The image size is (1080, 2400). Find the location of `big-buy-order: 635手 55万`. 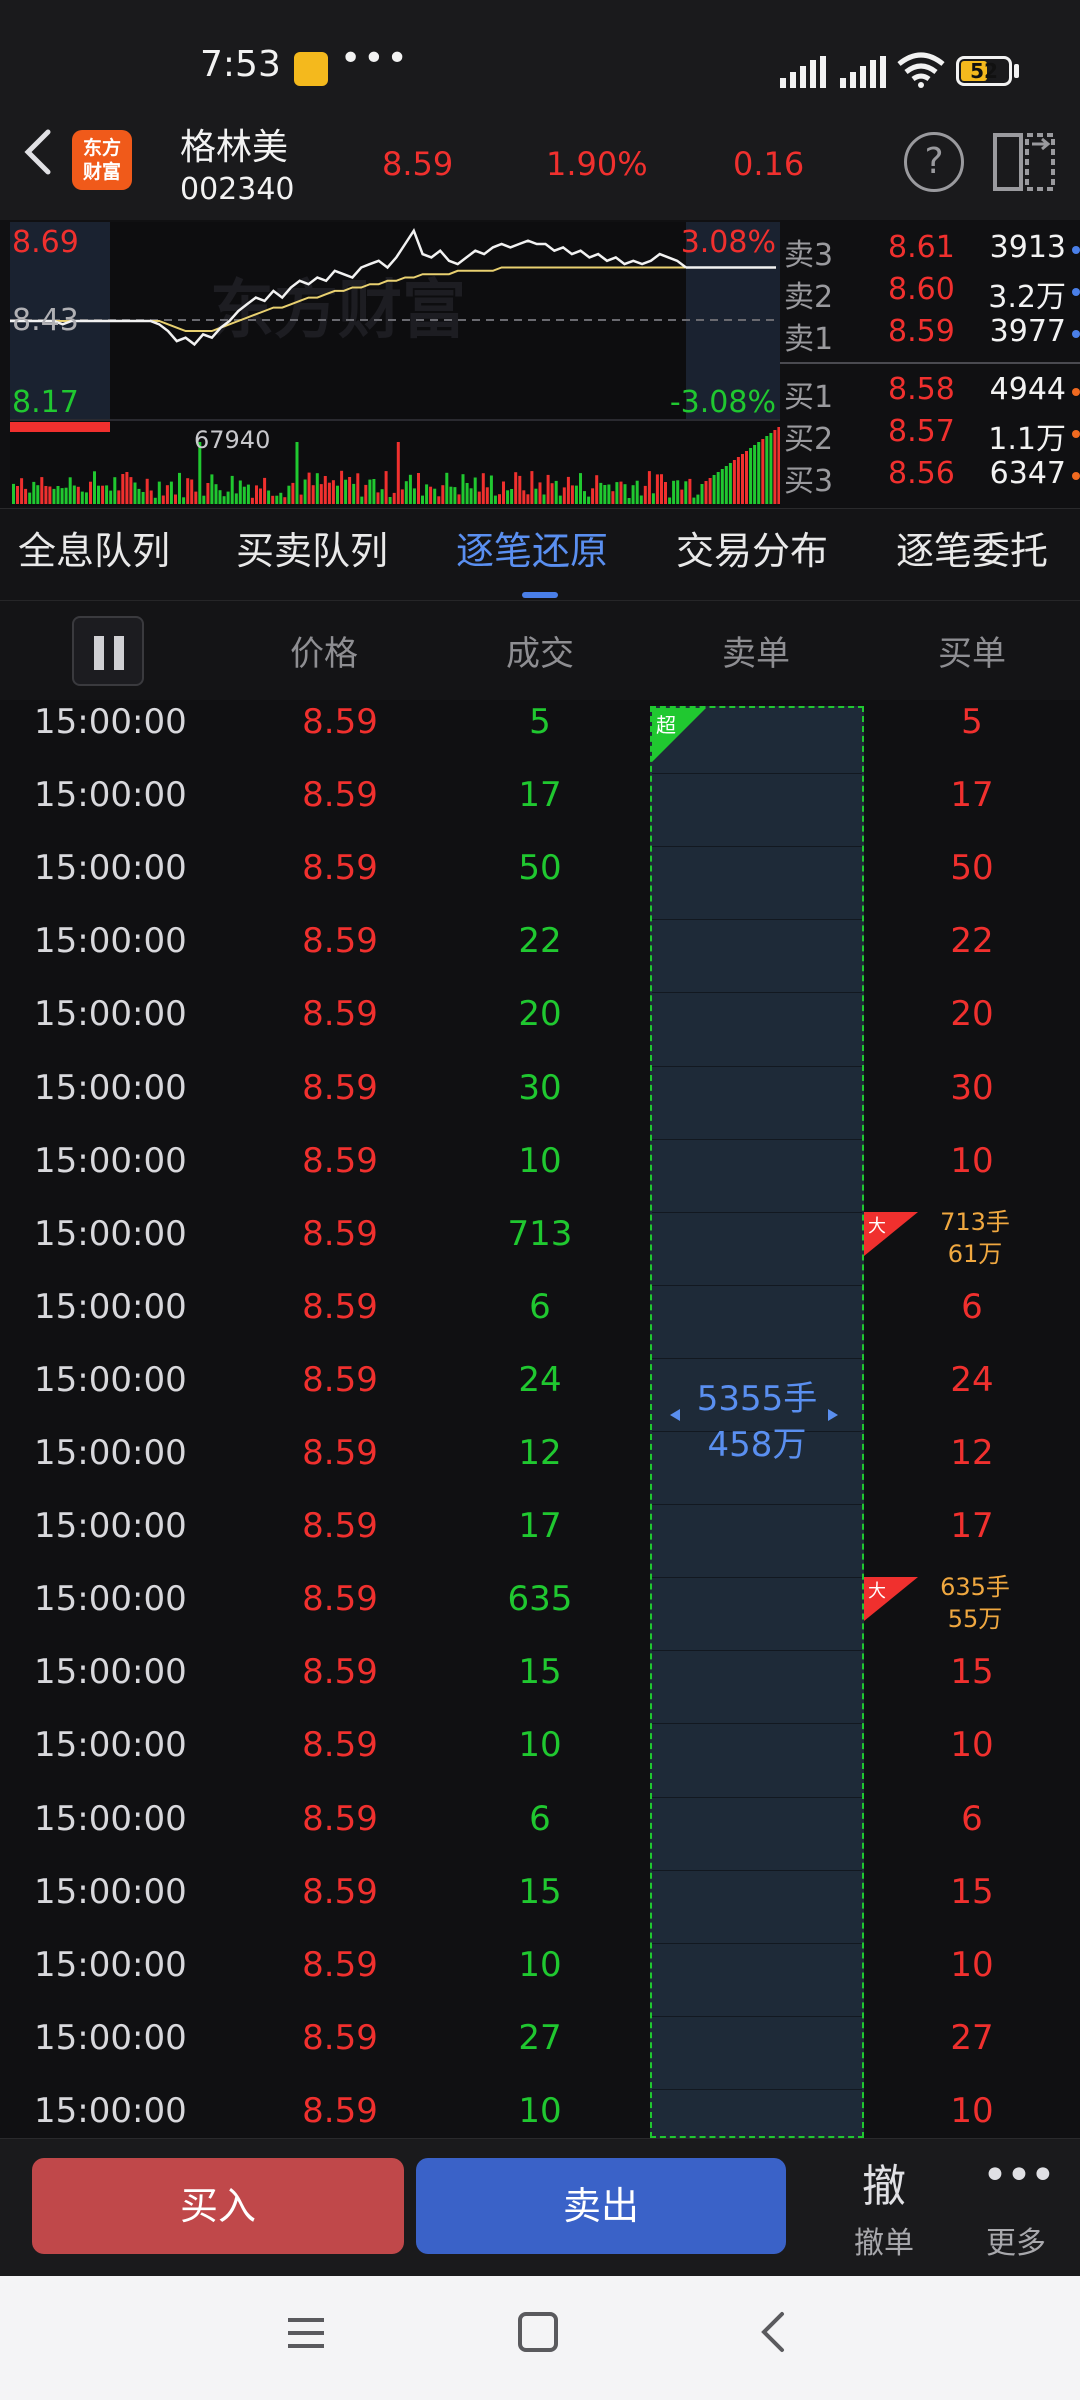

big-buy-order: 635手 55万 is located at coordinates (975, 1603).